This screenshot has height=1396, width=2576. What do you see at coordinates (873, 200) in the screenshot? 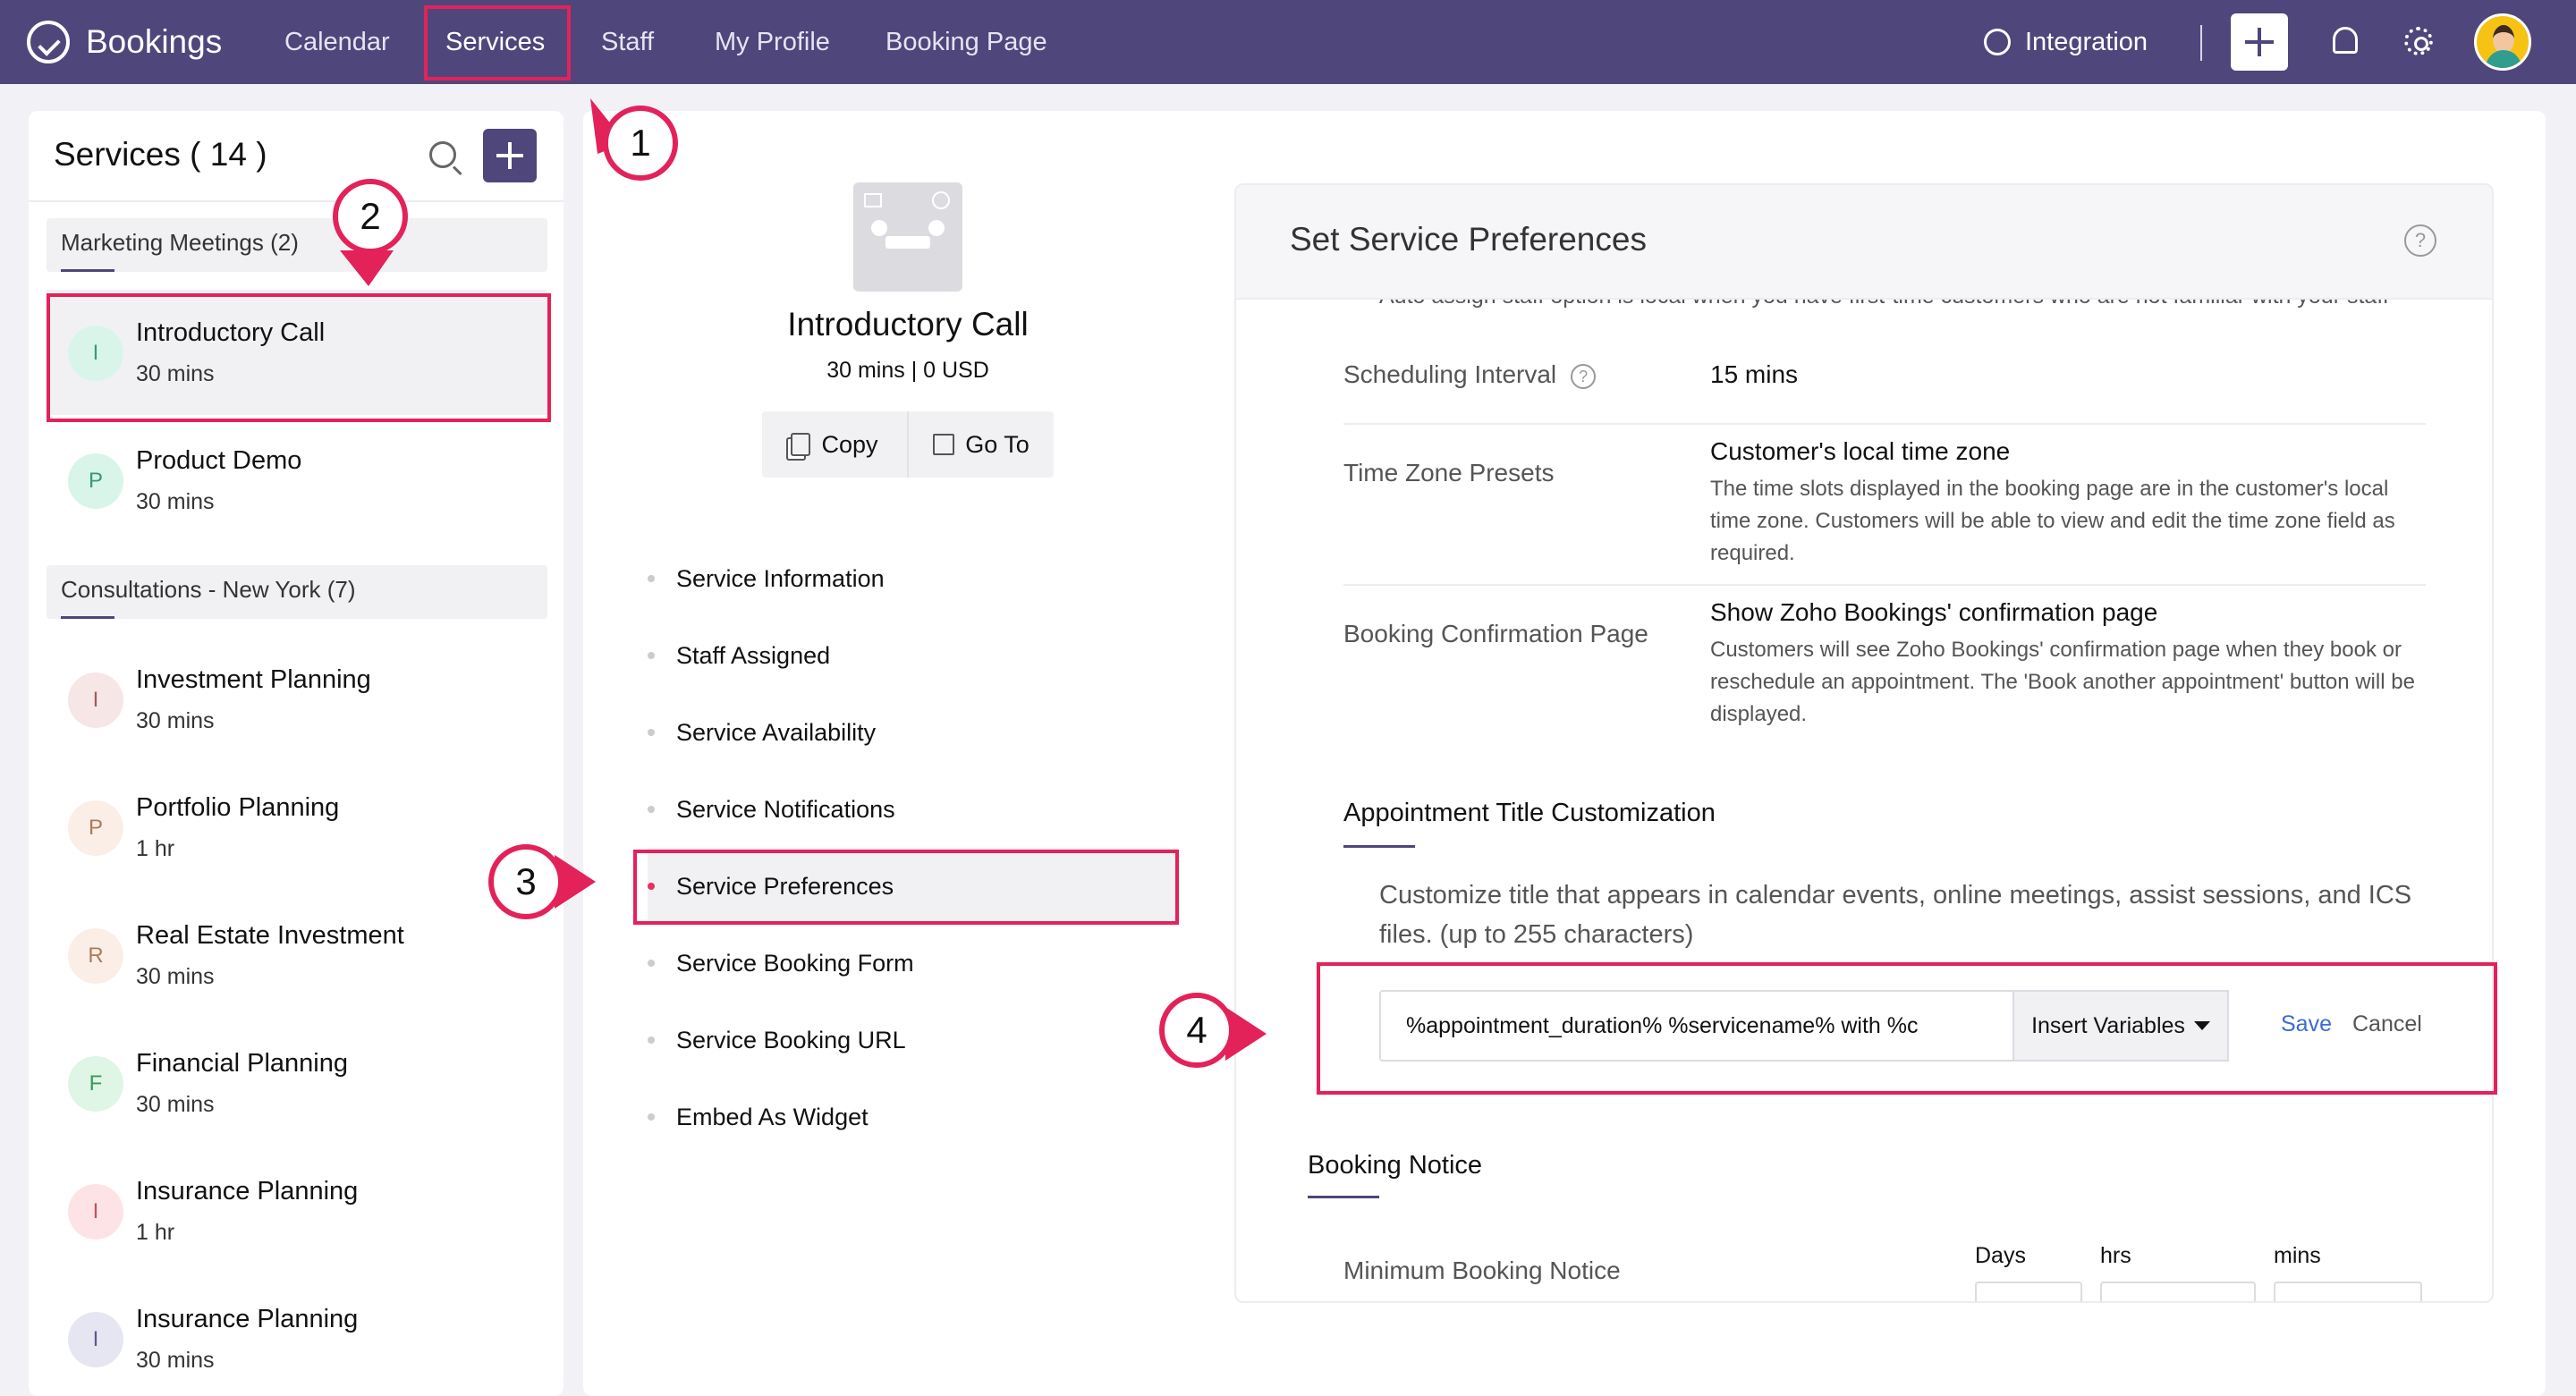
I see `image-icon` at bounding box center [873, 200].